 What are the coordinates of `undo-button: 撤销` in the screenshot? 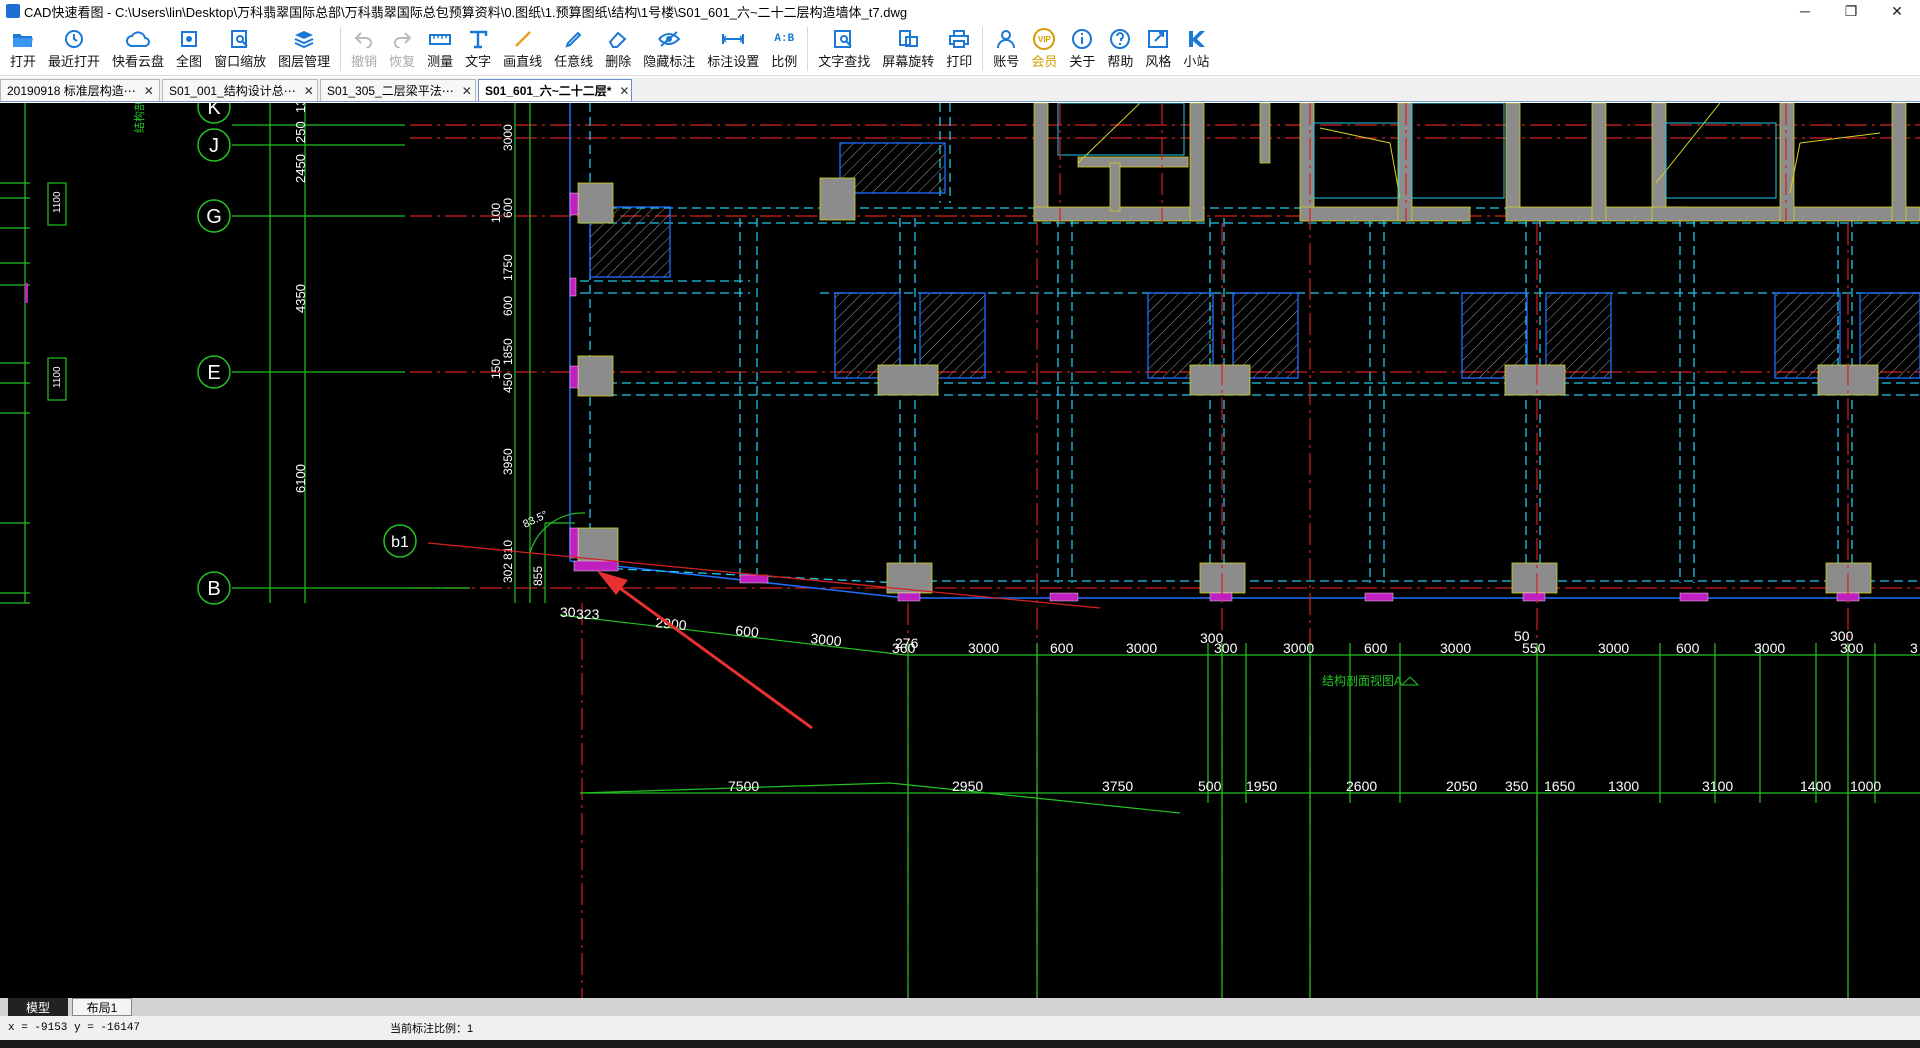 It's located at (364, 49).